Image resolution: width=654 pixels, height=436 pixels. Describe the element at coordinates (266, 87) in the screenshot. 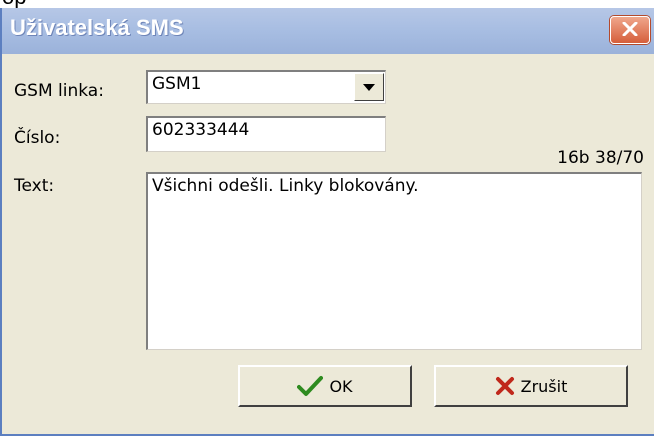

I see `gsm-line-select: GSM1` at that location.